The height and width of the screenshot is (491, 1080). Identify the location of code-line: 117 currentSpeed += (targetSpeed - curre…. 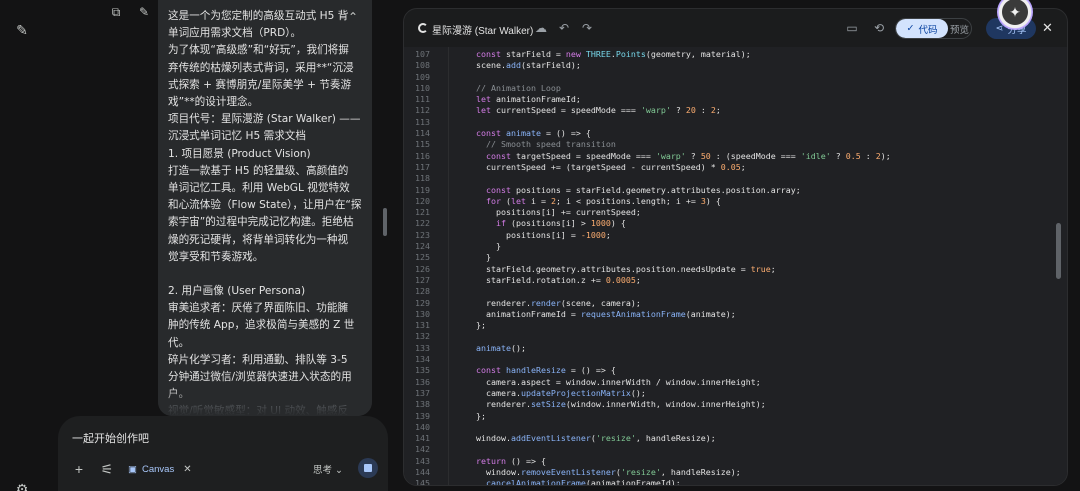
(735, 167).